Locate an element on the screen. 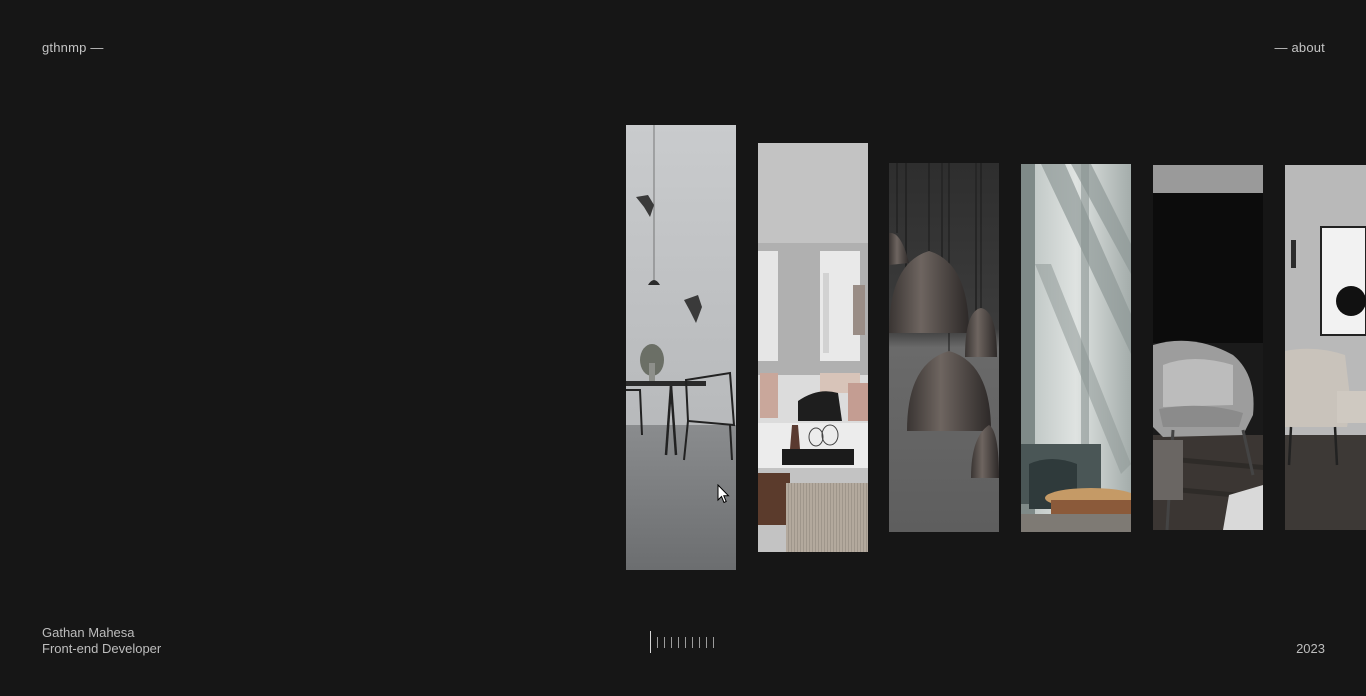  pendant-lamps-image is located at coordinates (944, 347).